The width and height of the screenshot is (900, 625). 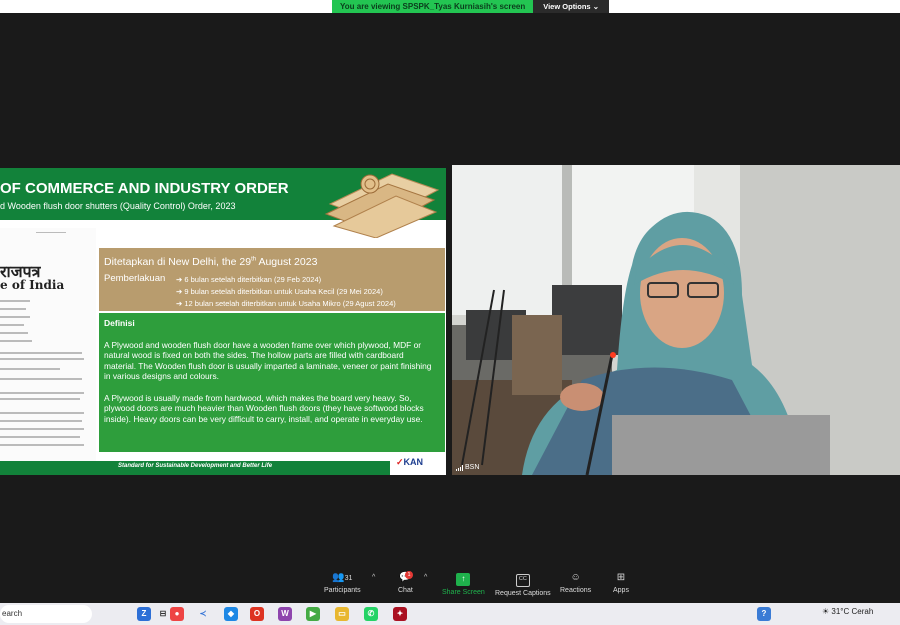 I want to click on participants-button: 👥31 Participants, so click(x=342, y=583).